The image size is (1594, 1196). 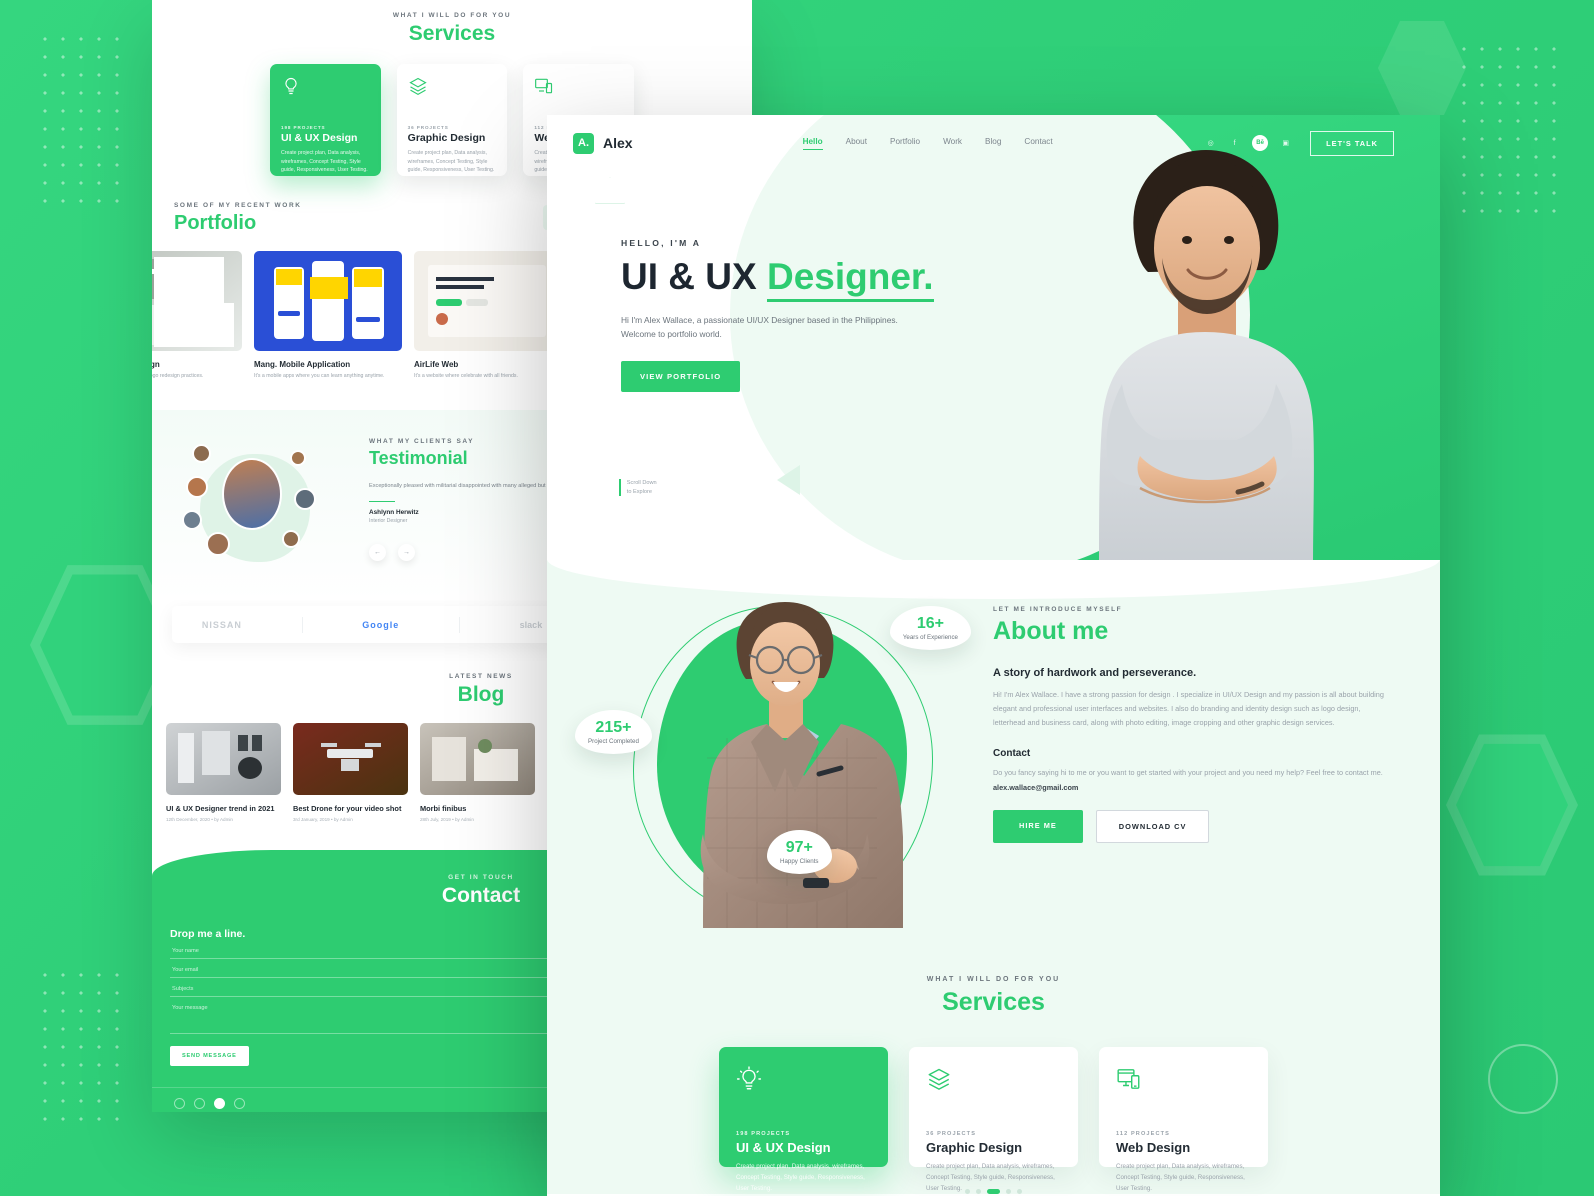 I want to click on stat-value: 97+, so click(x=799, y=847).